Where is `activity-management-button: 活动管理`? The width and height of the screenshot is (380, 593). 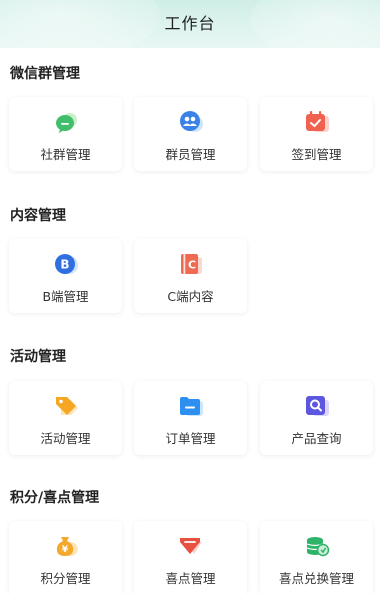
activity-management-button: 活动管理 is located at coordinates (65, 418).